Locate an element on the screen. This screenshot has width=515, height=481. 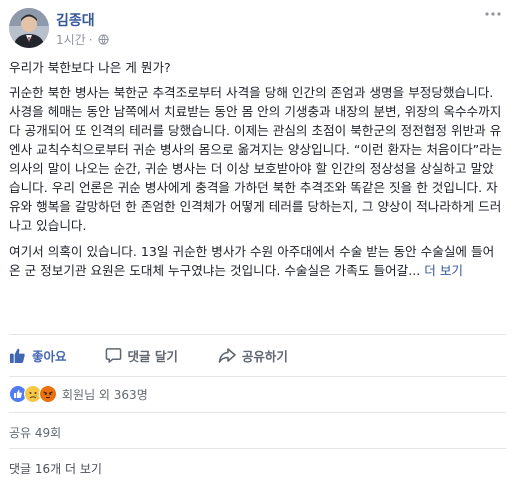
author-name: 김종대 is located at coordinates (75, 20).